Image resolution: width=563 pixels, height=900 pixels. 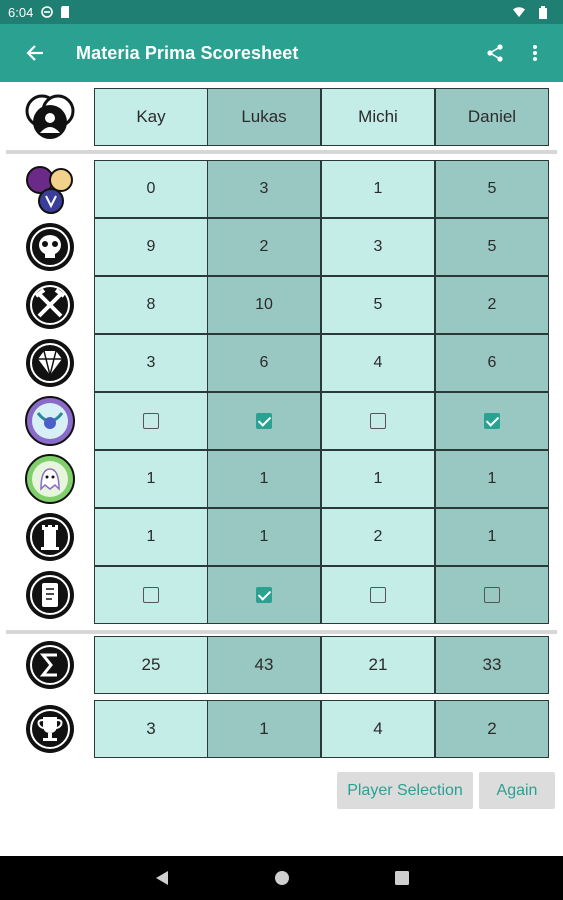 I want to click on app-bar: Materia Prima Scoresheet, so click(x=281, y=53).